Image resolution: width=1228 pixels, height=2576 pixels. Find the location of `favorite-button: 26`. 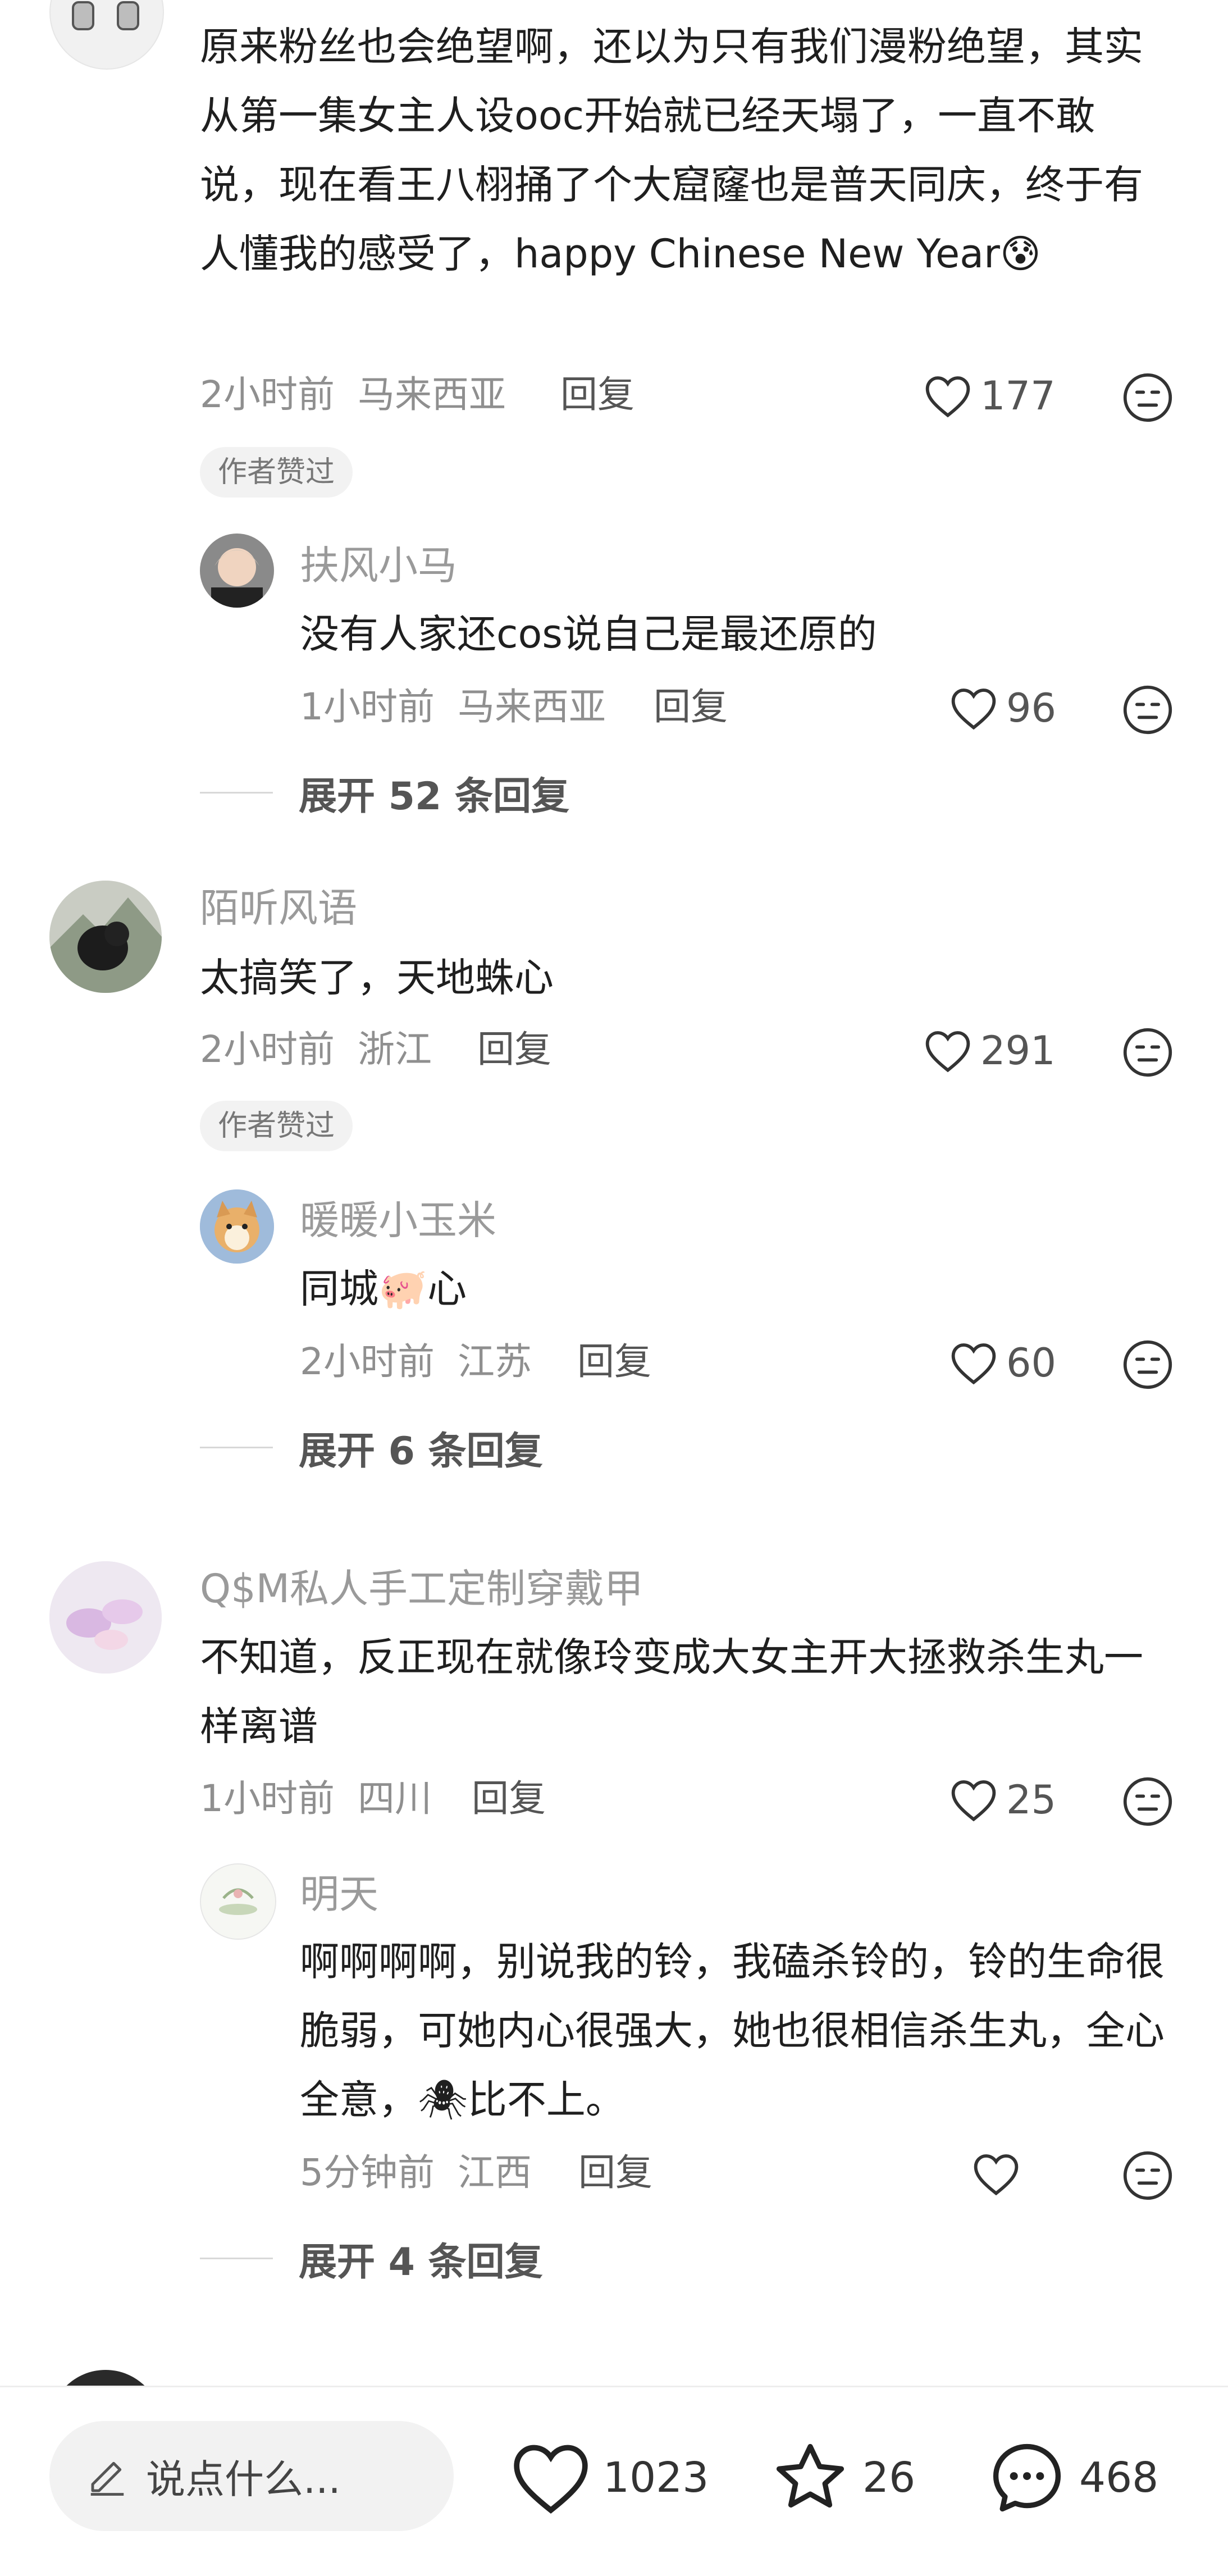

favorite-button: 26 is located at coordinates (842, 2478).